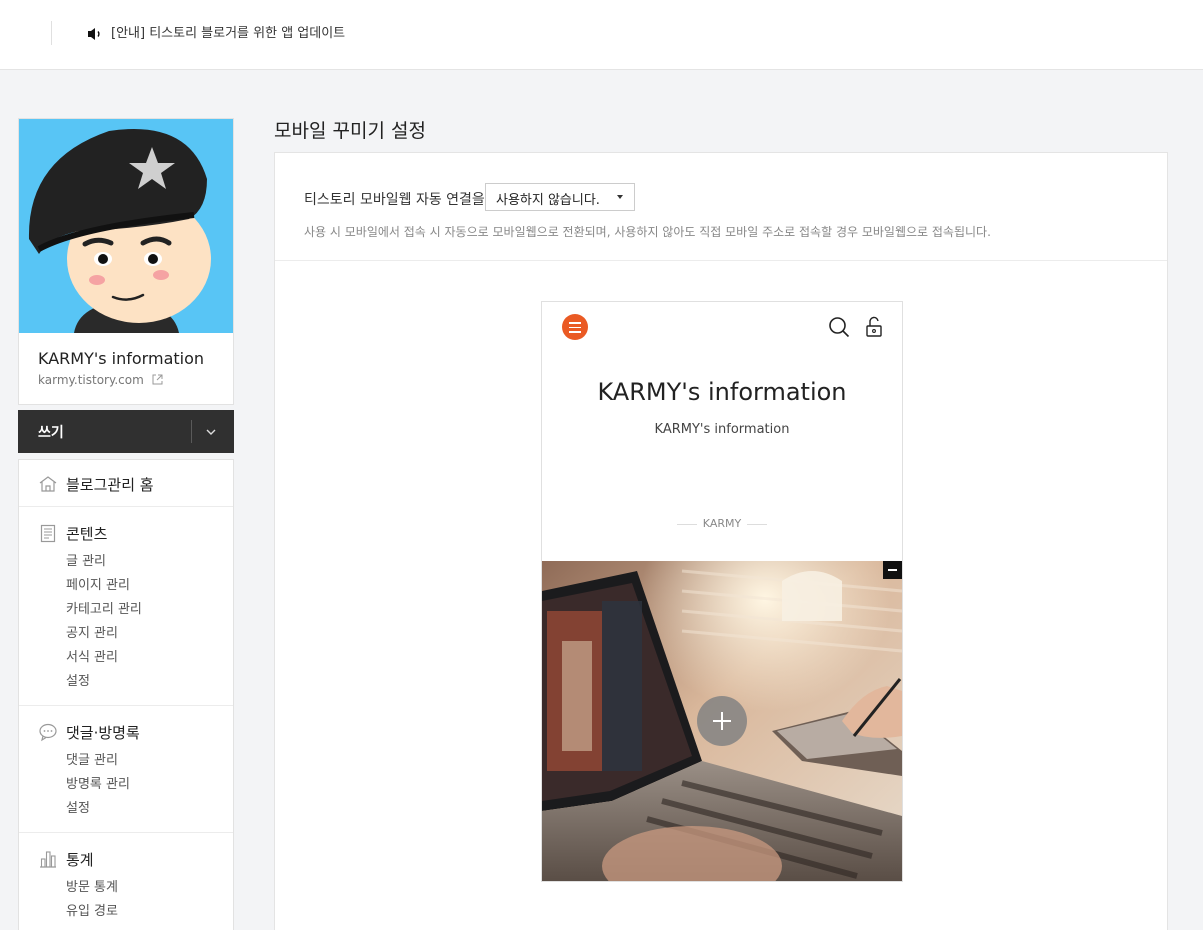  What do you see at coordinates (121, 358) in the screenshot?
I see `blog-name: KARMY's information` at bounding box center [121, 358].